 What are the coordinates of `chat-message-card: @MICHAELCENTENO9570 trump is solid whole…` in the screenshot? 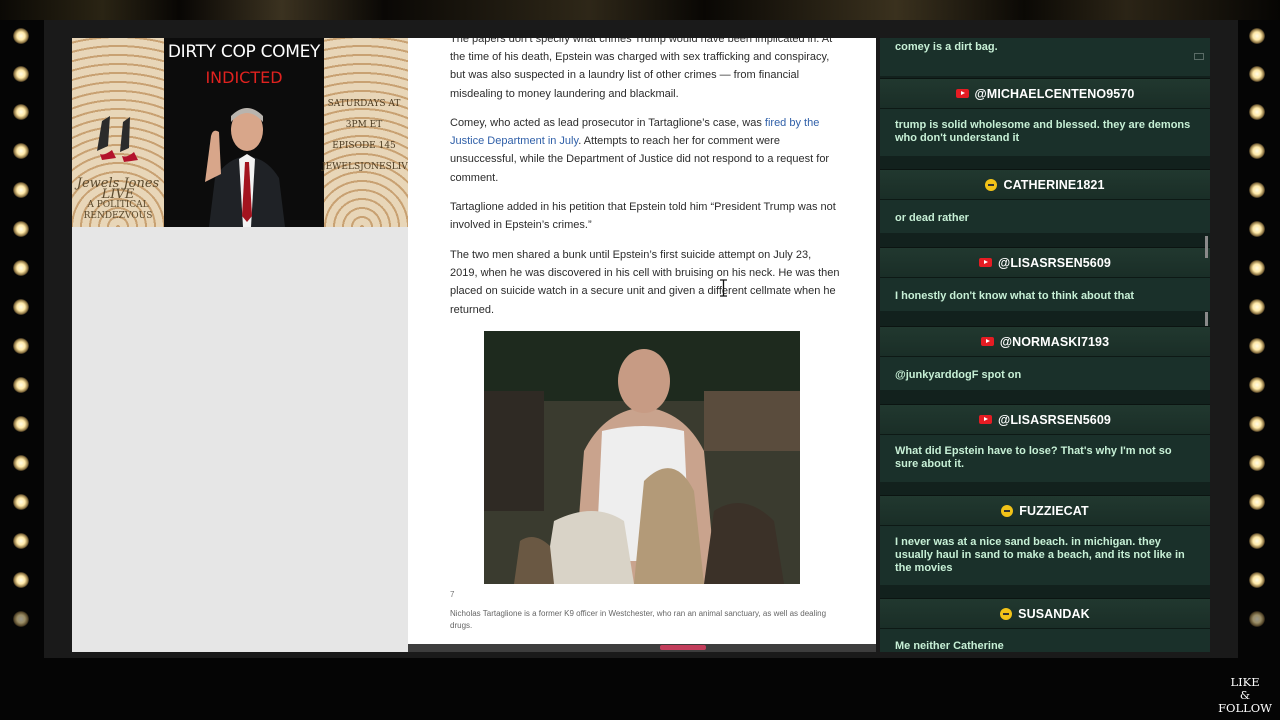 It's located at (1045, 117).